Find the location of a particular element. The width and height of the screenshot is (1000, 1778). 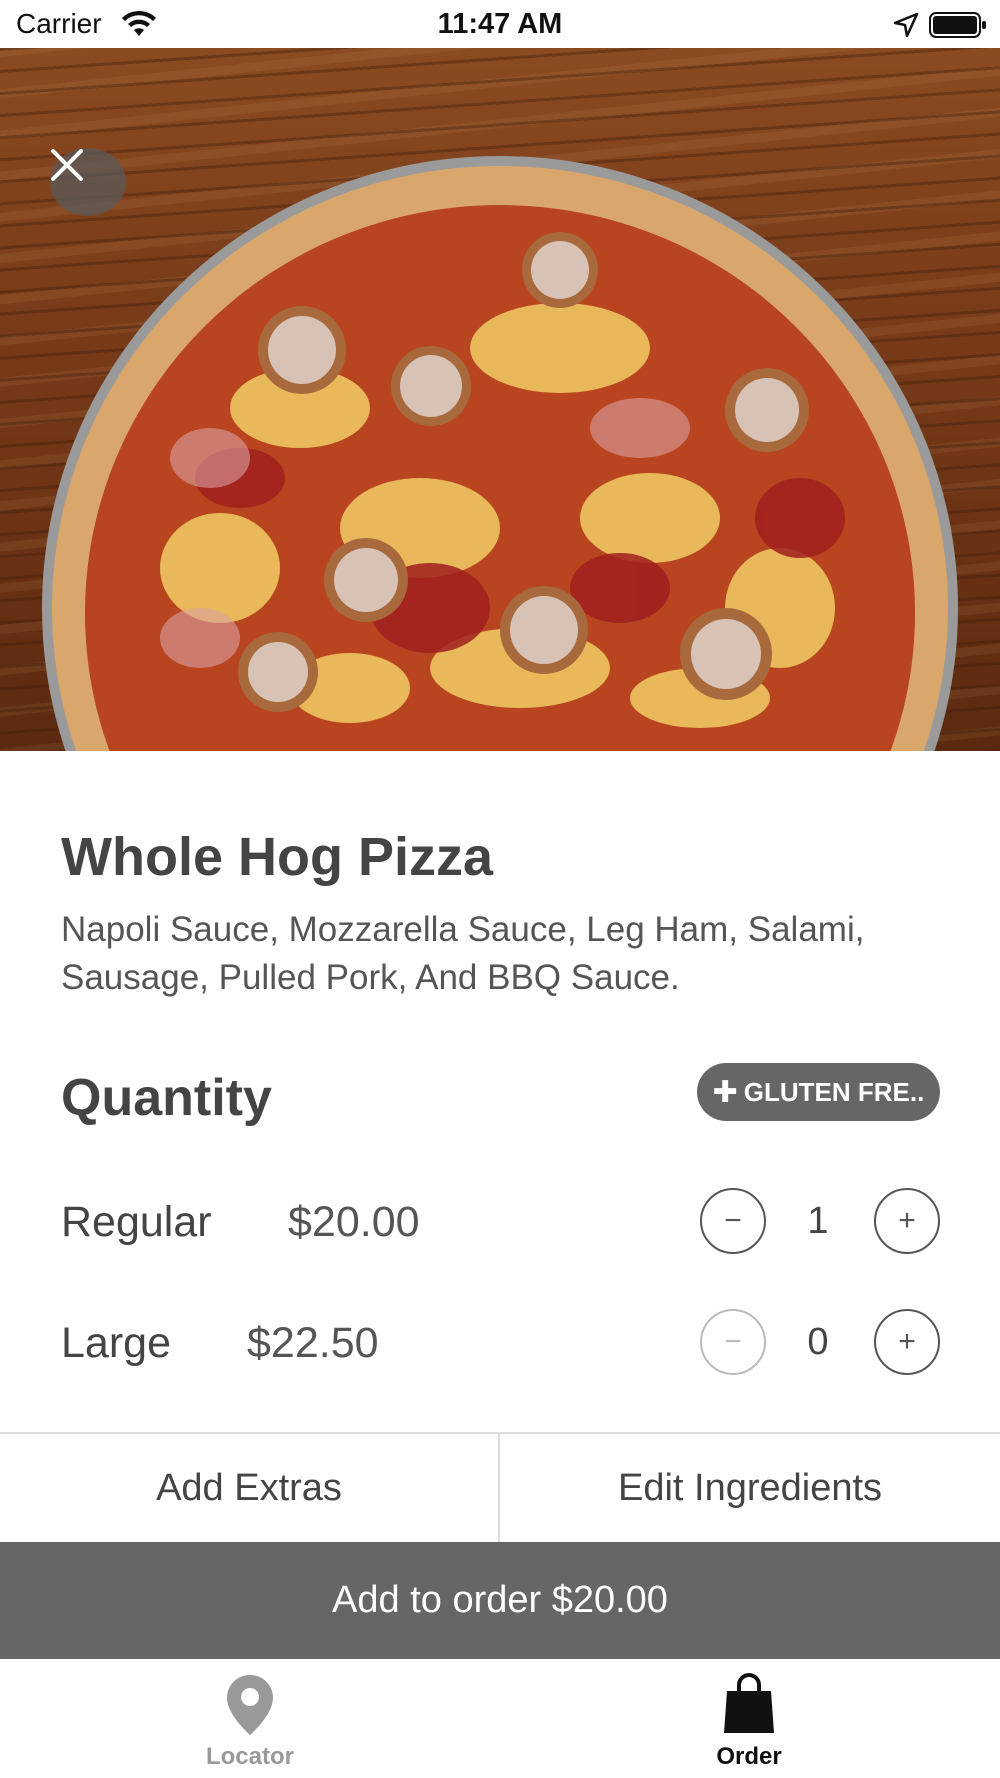

quantity-heading: Quantity is located at coordinates (166, 1098).